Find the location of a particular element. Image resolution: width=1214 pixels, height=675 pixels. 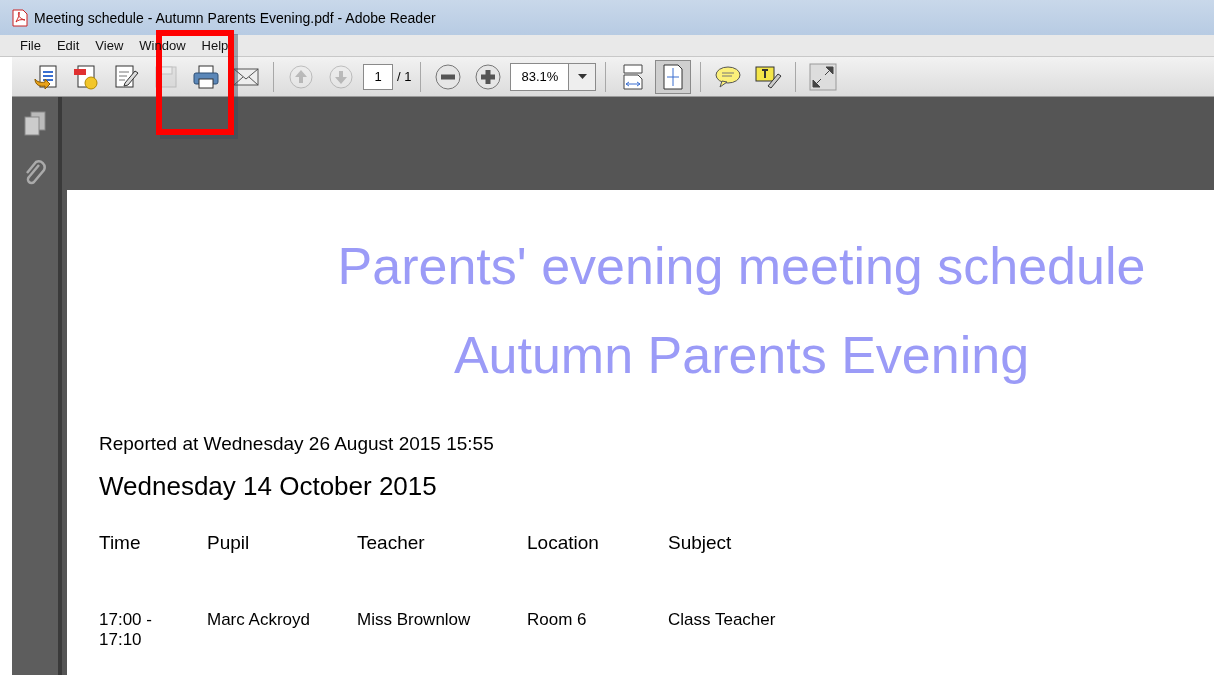

column-header: Teacher is located at coordinates (391, 542).